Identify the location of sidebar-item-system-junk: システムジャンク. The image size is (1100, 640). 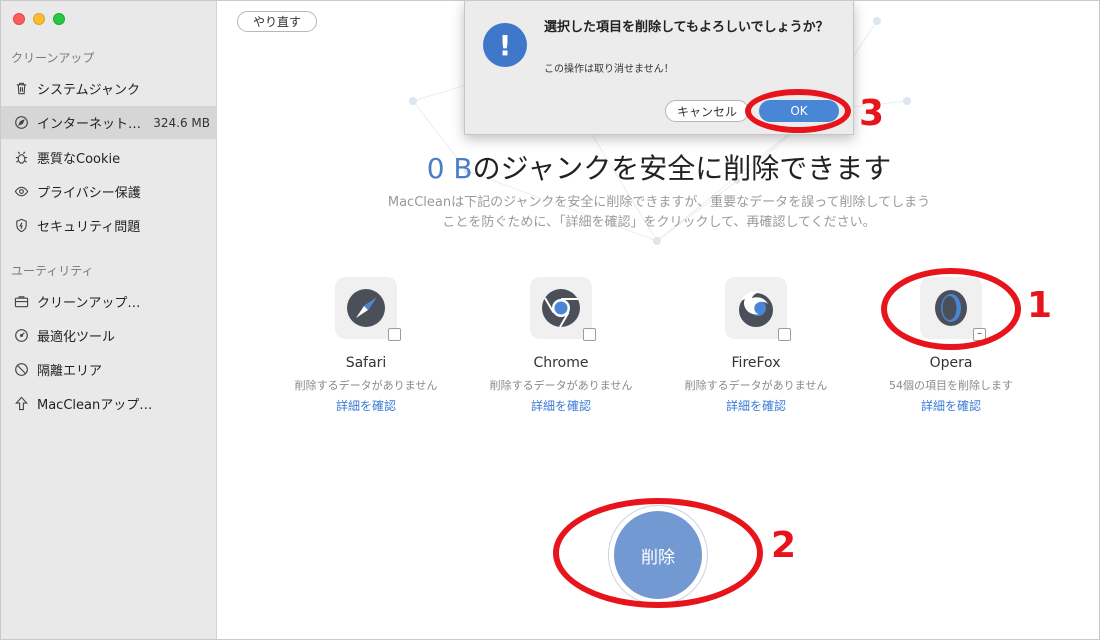
(108, 88).